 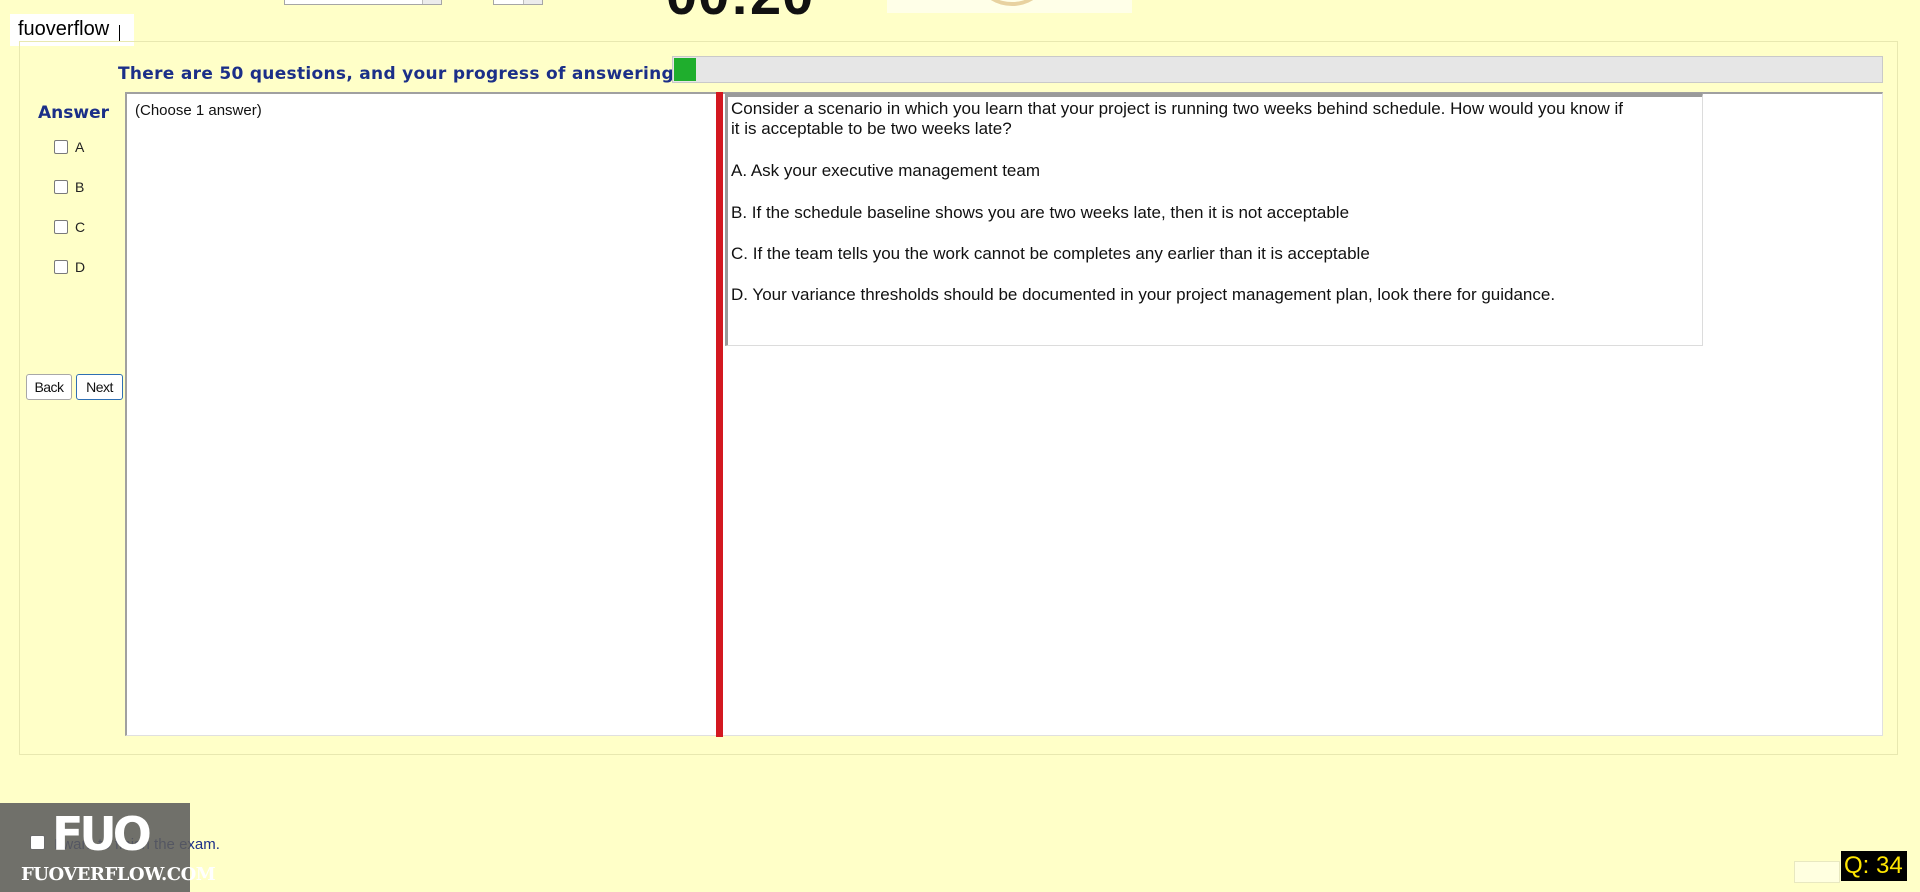 What do you see at coordinates (118, 874) in the screenshot?
I see `logo-text: FUOVERFLOW.COM` at bounding box center [118, 874].